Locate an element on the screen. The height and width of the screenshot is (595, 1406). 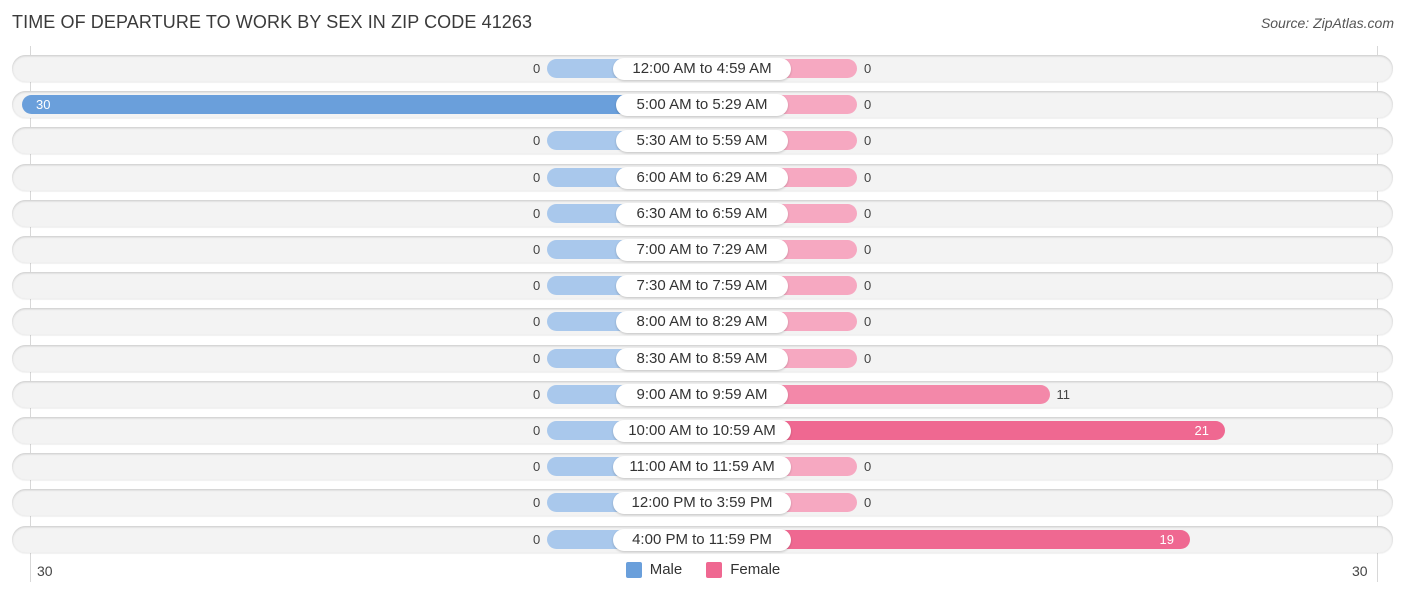
legend: Male Female is located at coordinates (703, 569).